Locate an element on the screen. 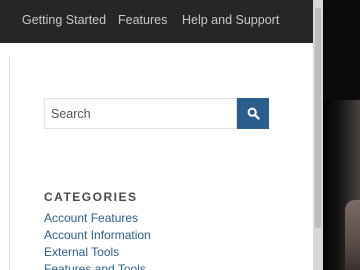 The image size is (360, 270). sidebar-divider is located at coordinates (9, 163).